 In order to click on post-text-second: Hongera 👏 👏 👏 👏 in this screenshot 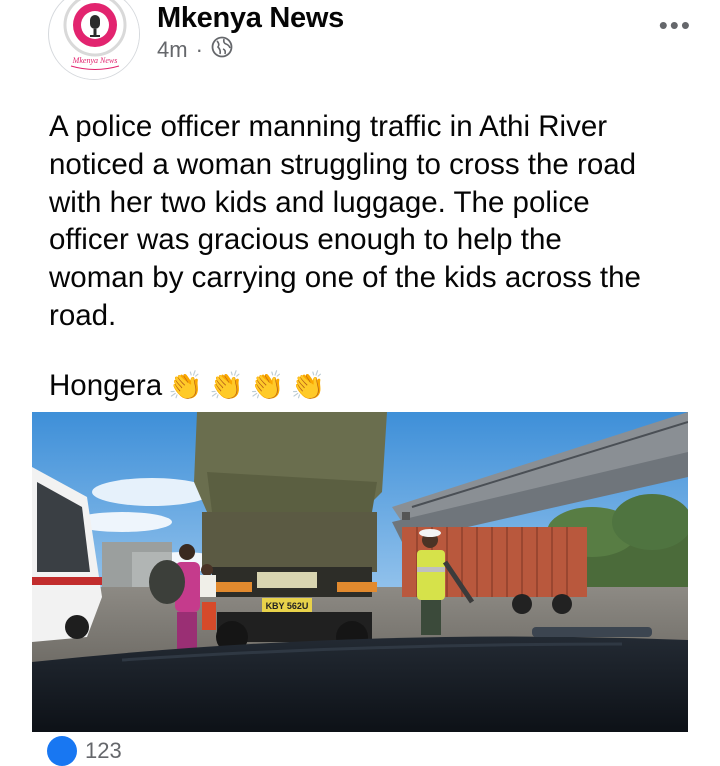, I will do `click(187, 386)`.